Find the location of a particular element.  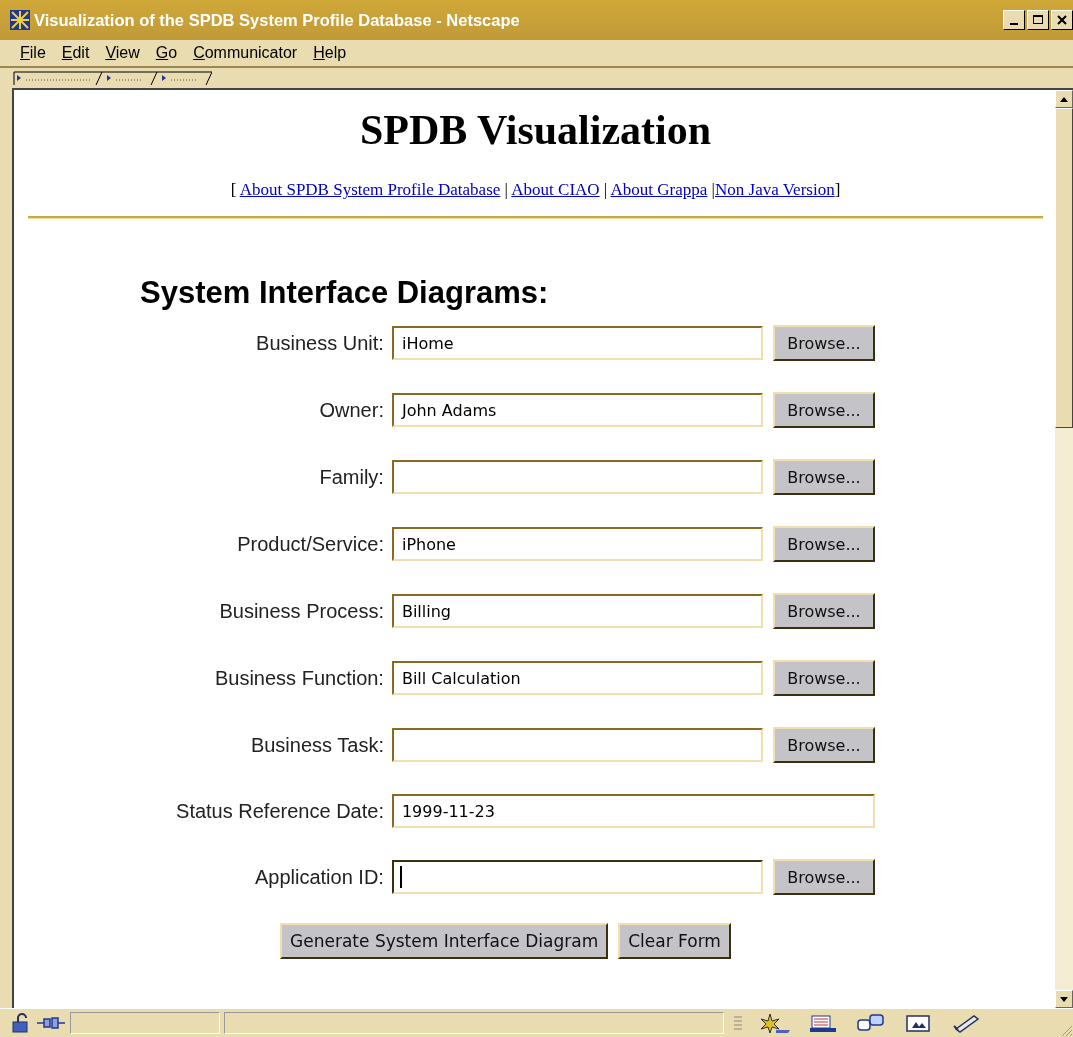

field-label: Owner: is located at coordinates (351, 410).